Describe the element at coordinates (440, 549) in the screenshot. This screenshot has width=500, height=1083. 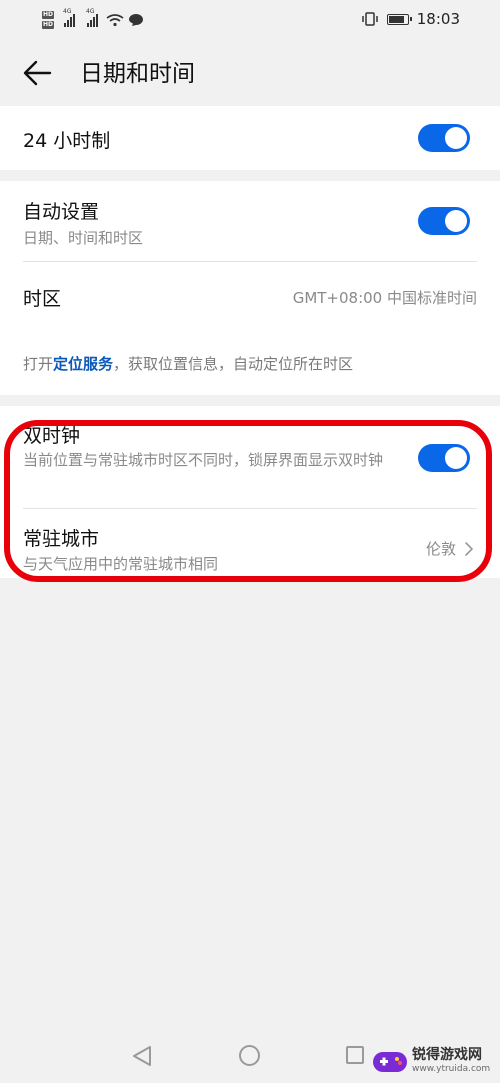
I see `home-city-value: 伦敦` at that location.